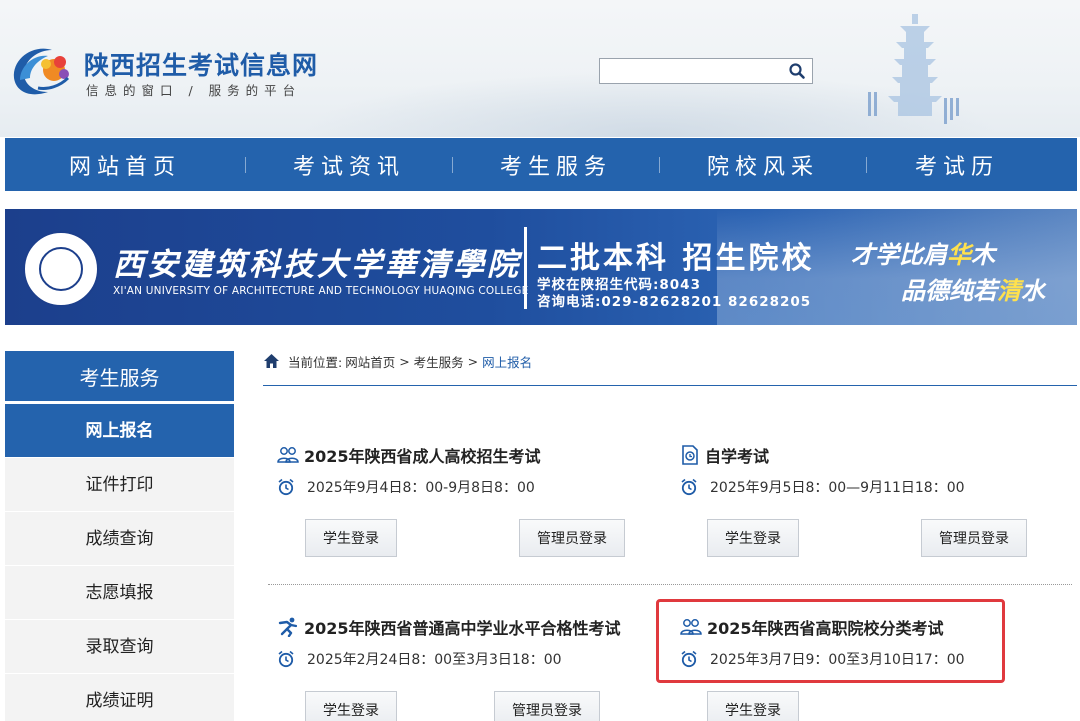 This screenshot has width=1080, height=721. I want to click on nav-item-student-services: 考生服务, so click(556, 165).